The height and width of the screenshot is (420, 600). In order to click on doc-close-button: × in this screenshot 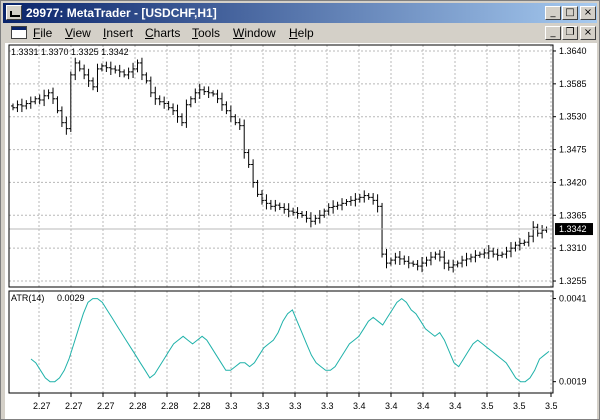, I will do `click(588, 33)`.